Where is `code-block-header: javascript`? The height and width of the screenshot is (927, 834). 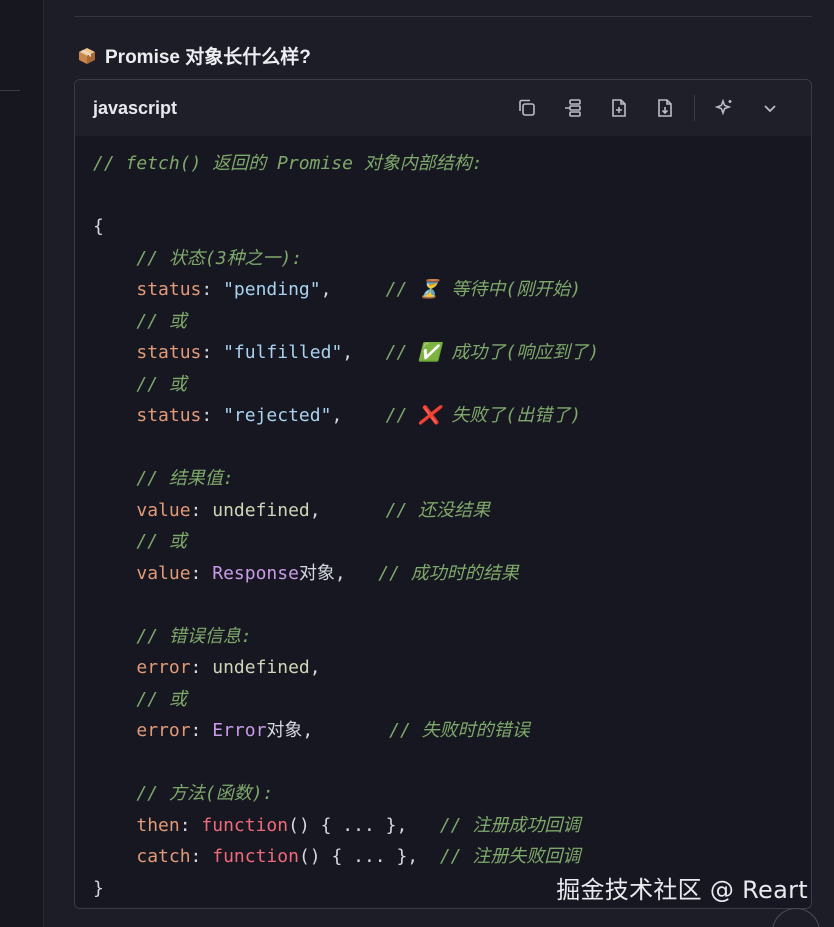
code-block-header: javascript is located at coordinates (443, 108).